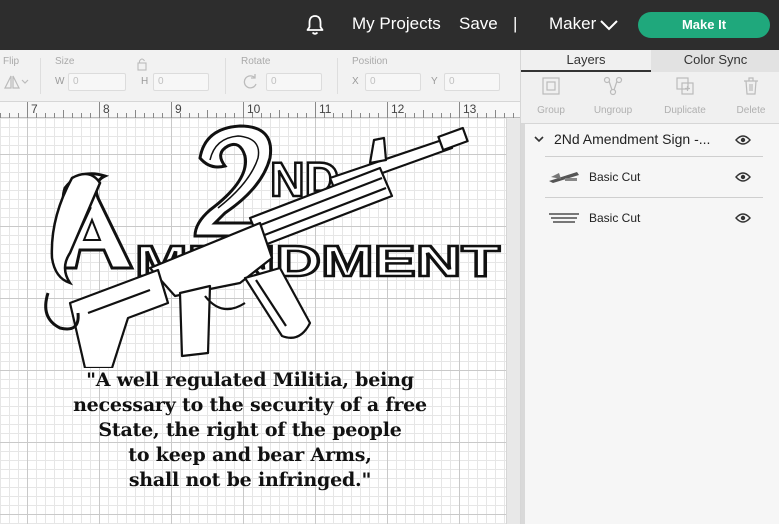 Image resolution: width=779 pixels, height=524 pixels. What do you see at coordinates (715, 61) in the screenshot?
I see `tab-color-sync: Color Sync` at bounding box center [715, 61].